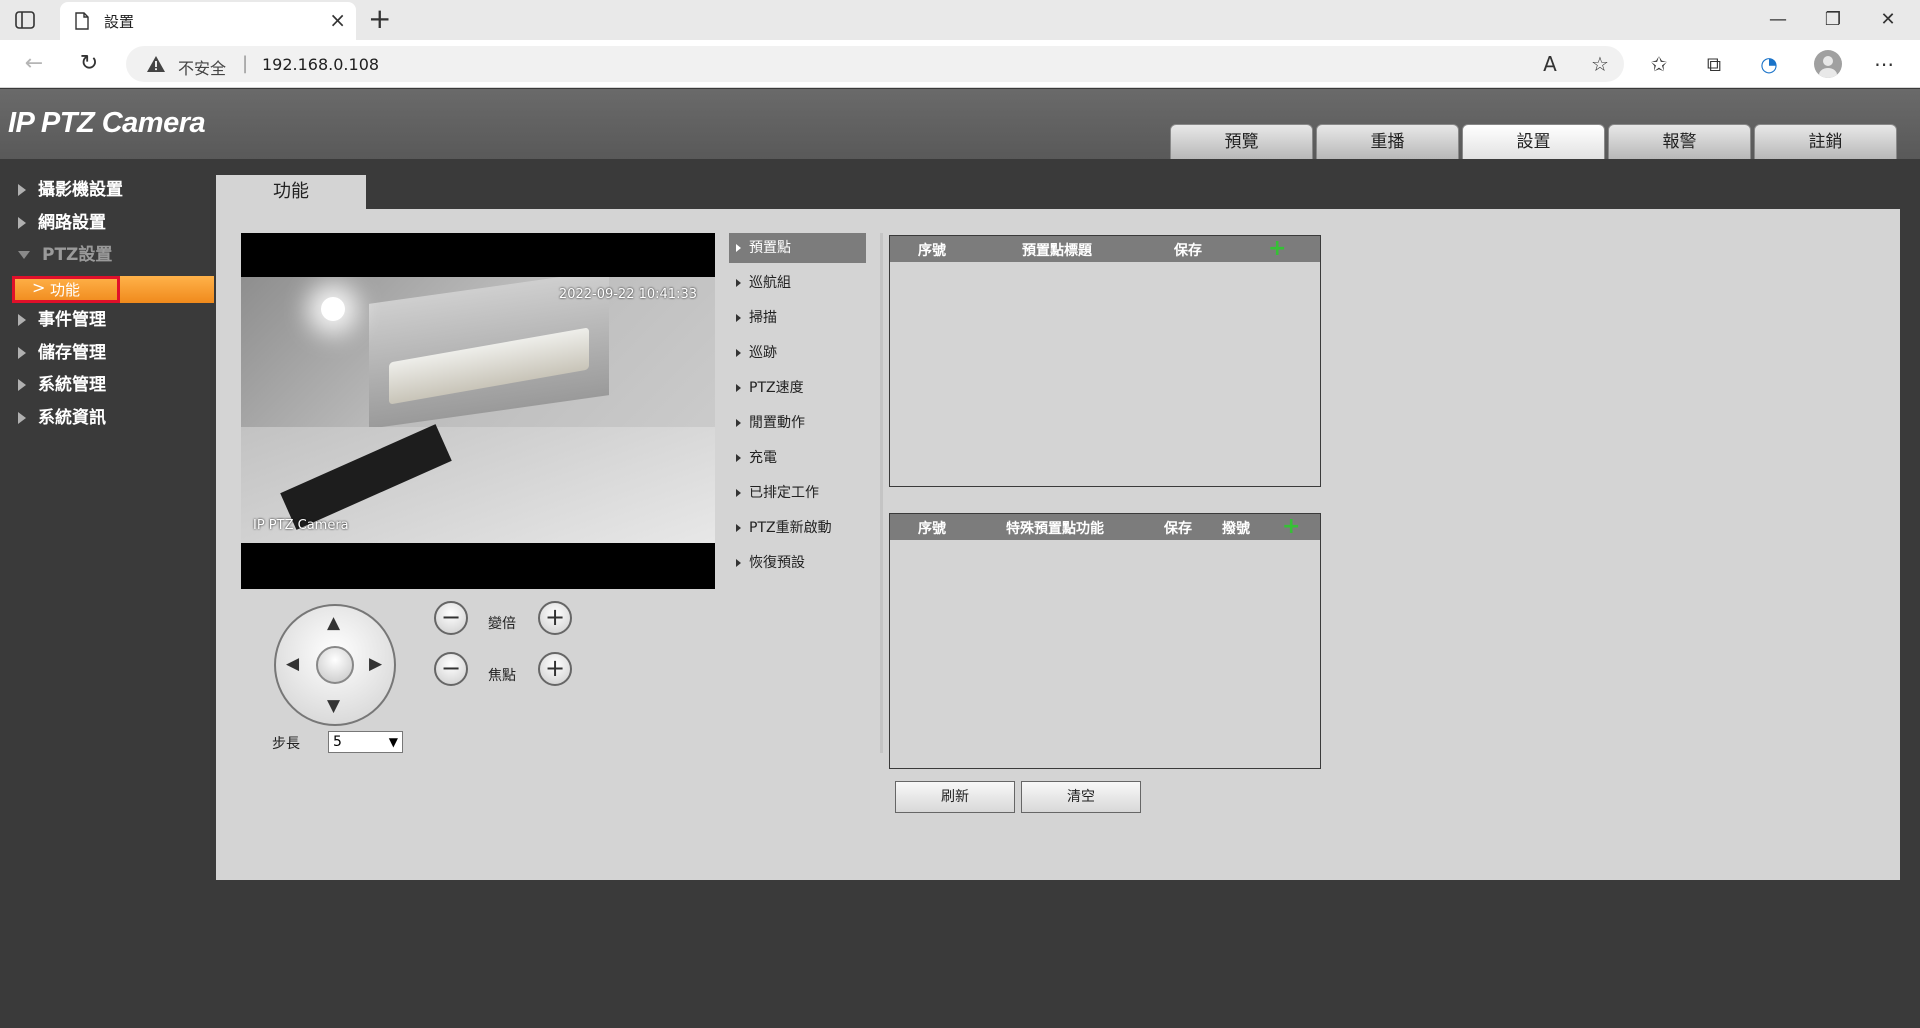 This screenshot has width=1920, height=1028. Describe the element at coordinates (375, 664) in the screenshot. I see `ptz-right-icon: ▶` at that location.